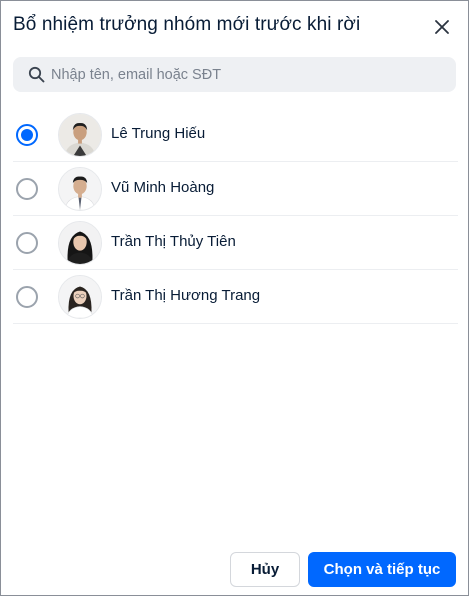 Image resolution: width=469 pixels, height=596 pixels. What do you see at coordinates (36, 74) in the screenshot?
I see `search-icon` at bounding box center [36, 74].